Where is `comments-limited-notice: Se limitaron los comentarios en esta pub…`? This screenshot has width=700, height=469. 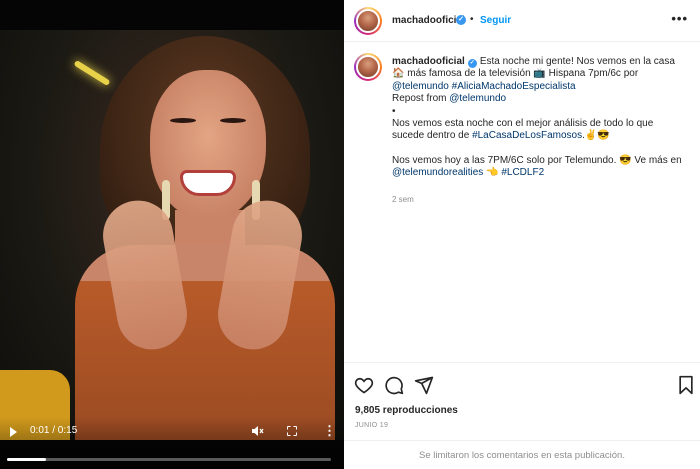 comments-limited-notice: Se limitaron los comentarios en esta pub… is located at coordinates (522, 454).